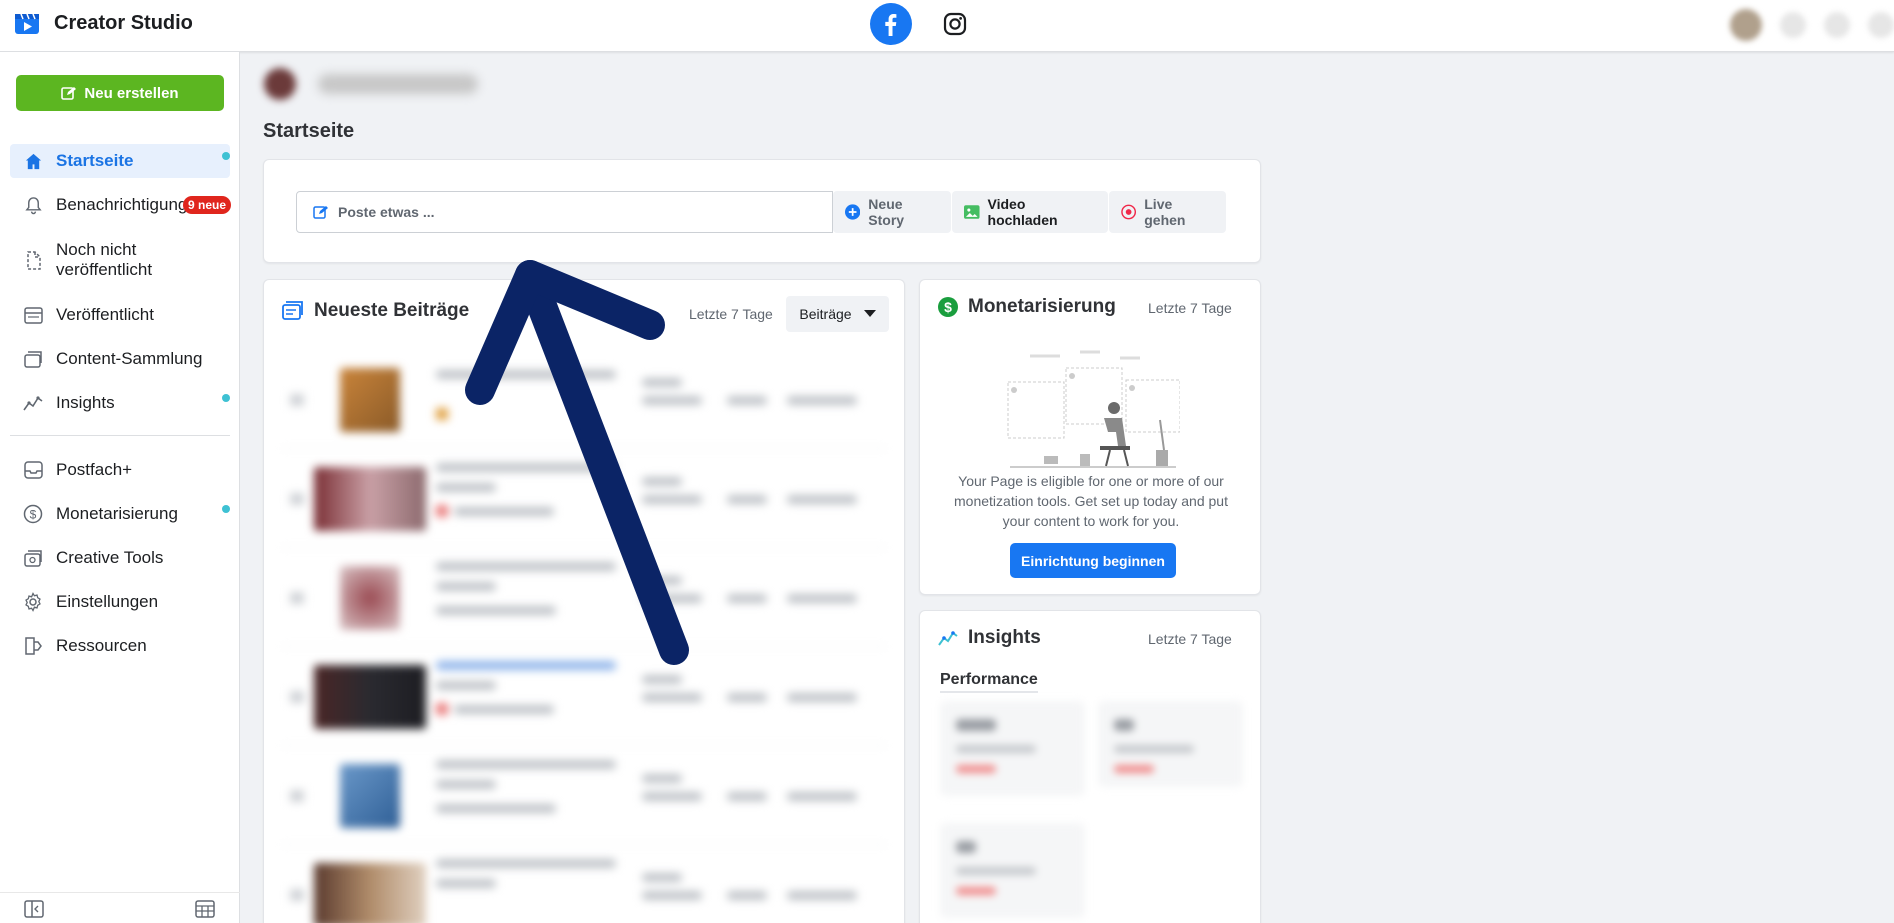  Describe the element at coordinates (1165, 212) in the screenshot. I see `go-live-label: Live gehen` at that location.